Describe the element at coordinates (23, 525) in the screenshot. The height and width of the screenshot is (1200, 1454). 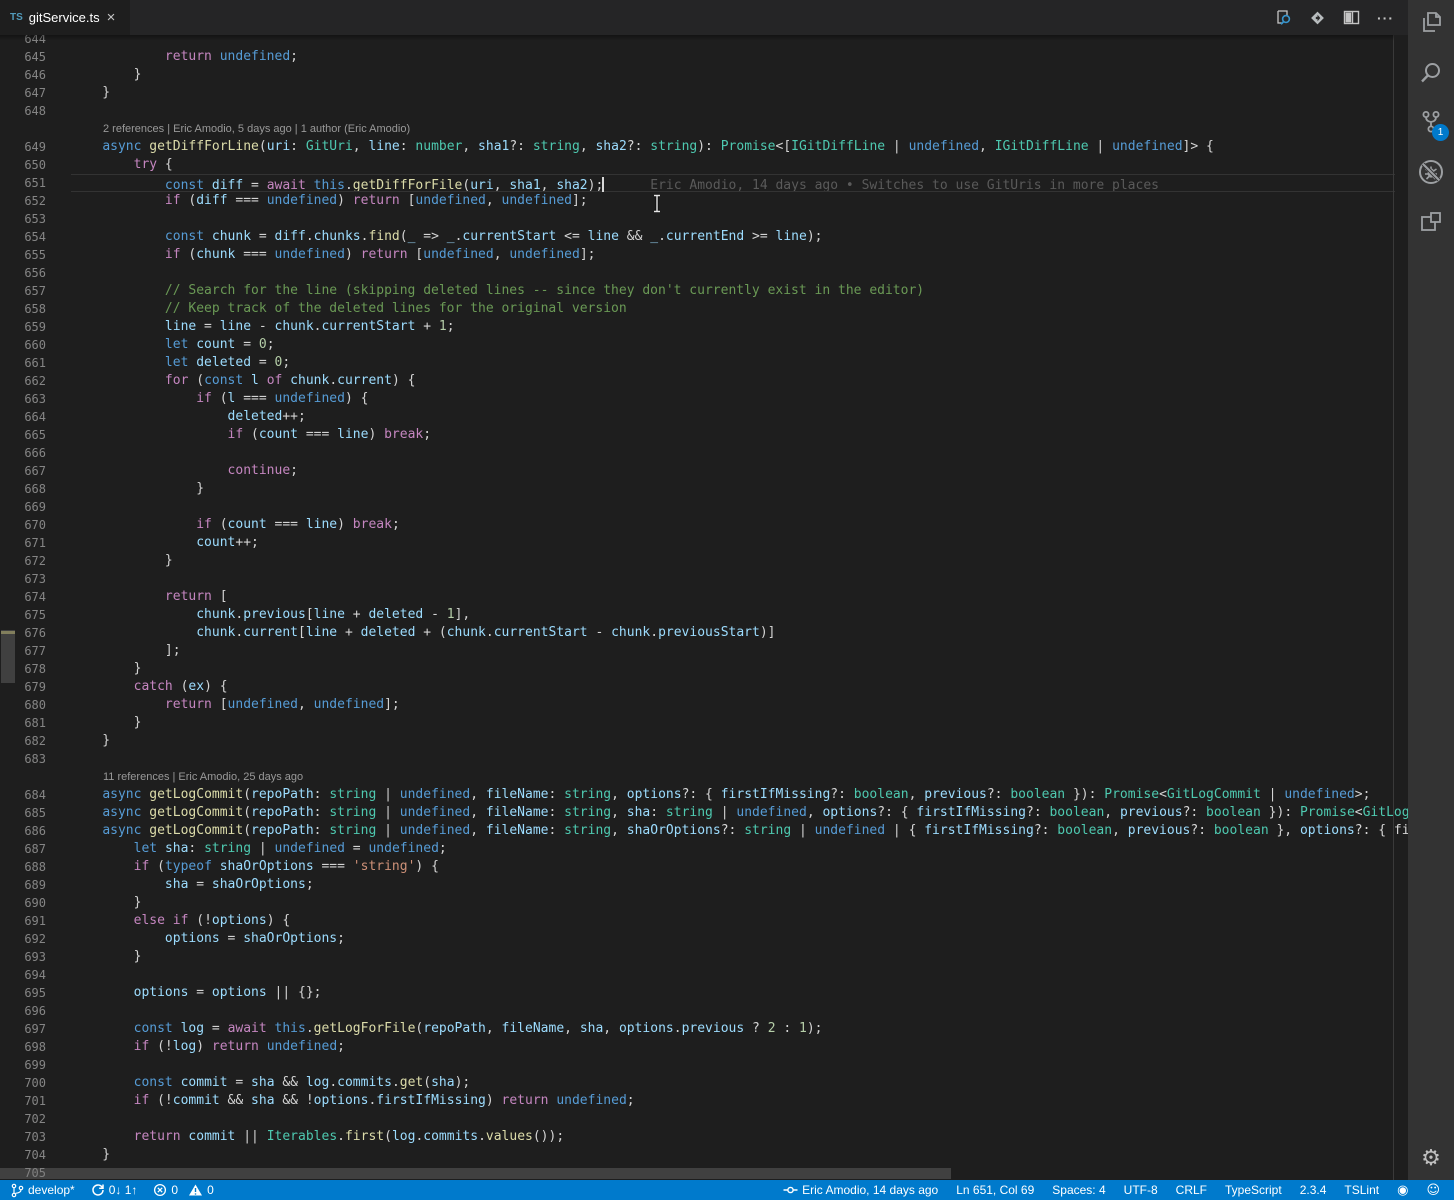
I see `line-number: 670` at that location.